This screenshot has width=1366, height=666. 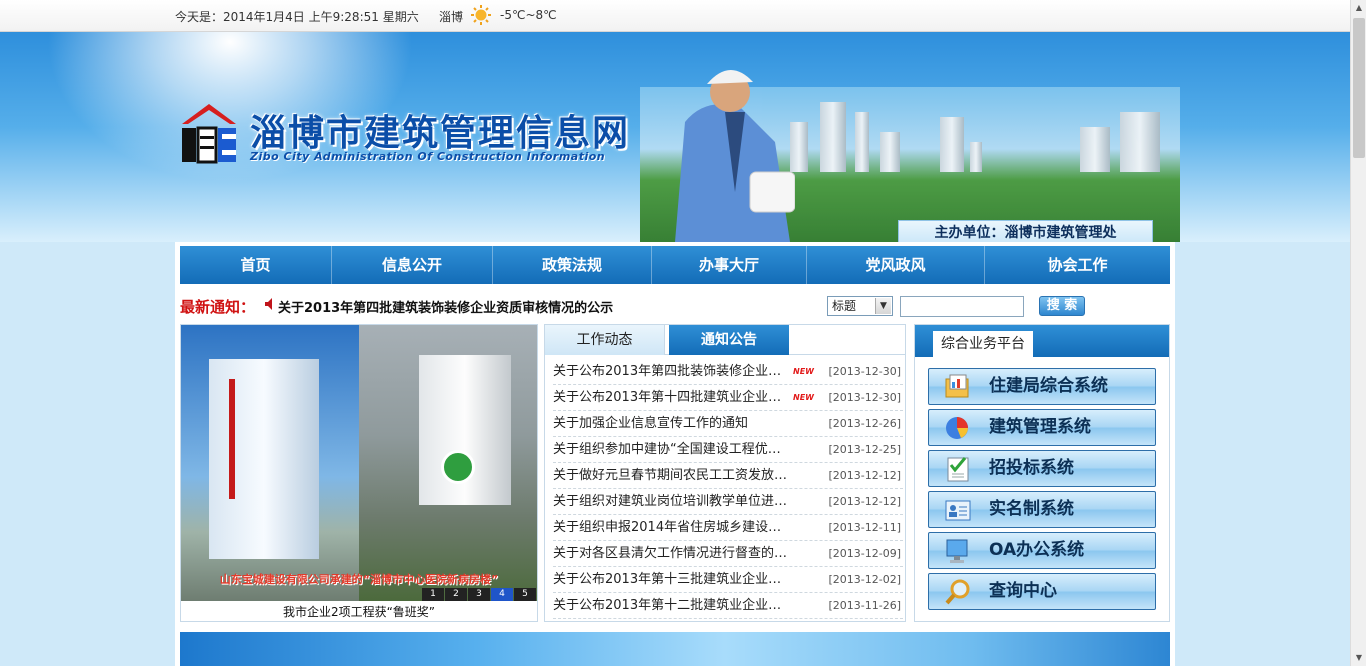 I want to click on tab-announcements: 通知公告, so click(x=729, y=340).